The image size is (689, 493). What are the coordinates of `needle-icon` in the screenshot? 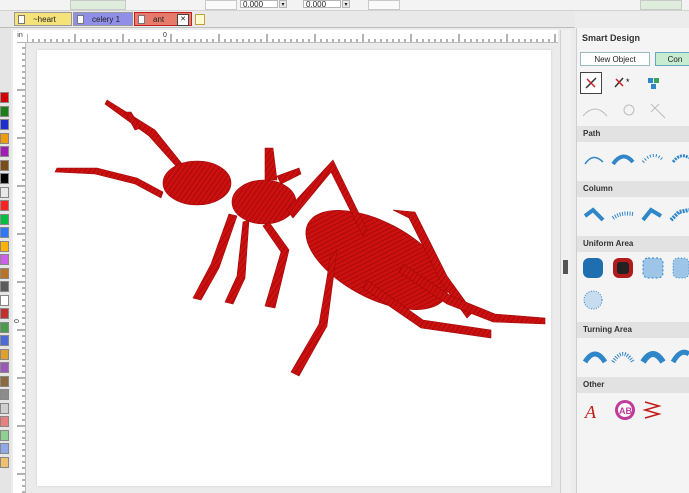 It's located at (591, 83).